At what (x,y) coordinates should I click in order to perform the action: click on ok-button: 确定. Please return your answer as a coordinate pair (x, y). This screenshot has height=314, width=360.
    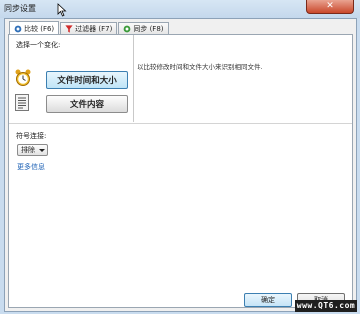
    Looking at the image, I should click on (268, 300).